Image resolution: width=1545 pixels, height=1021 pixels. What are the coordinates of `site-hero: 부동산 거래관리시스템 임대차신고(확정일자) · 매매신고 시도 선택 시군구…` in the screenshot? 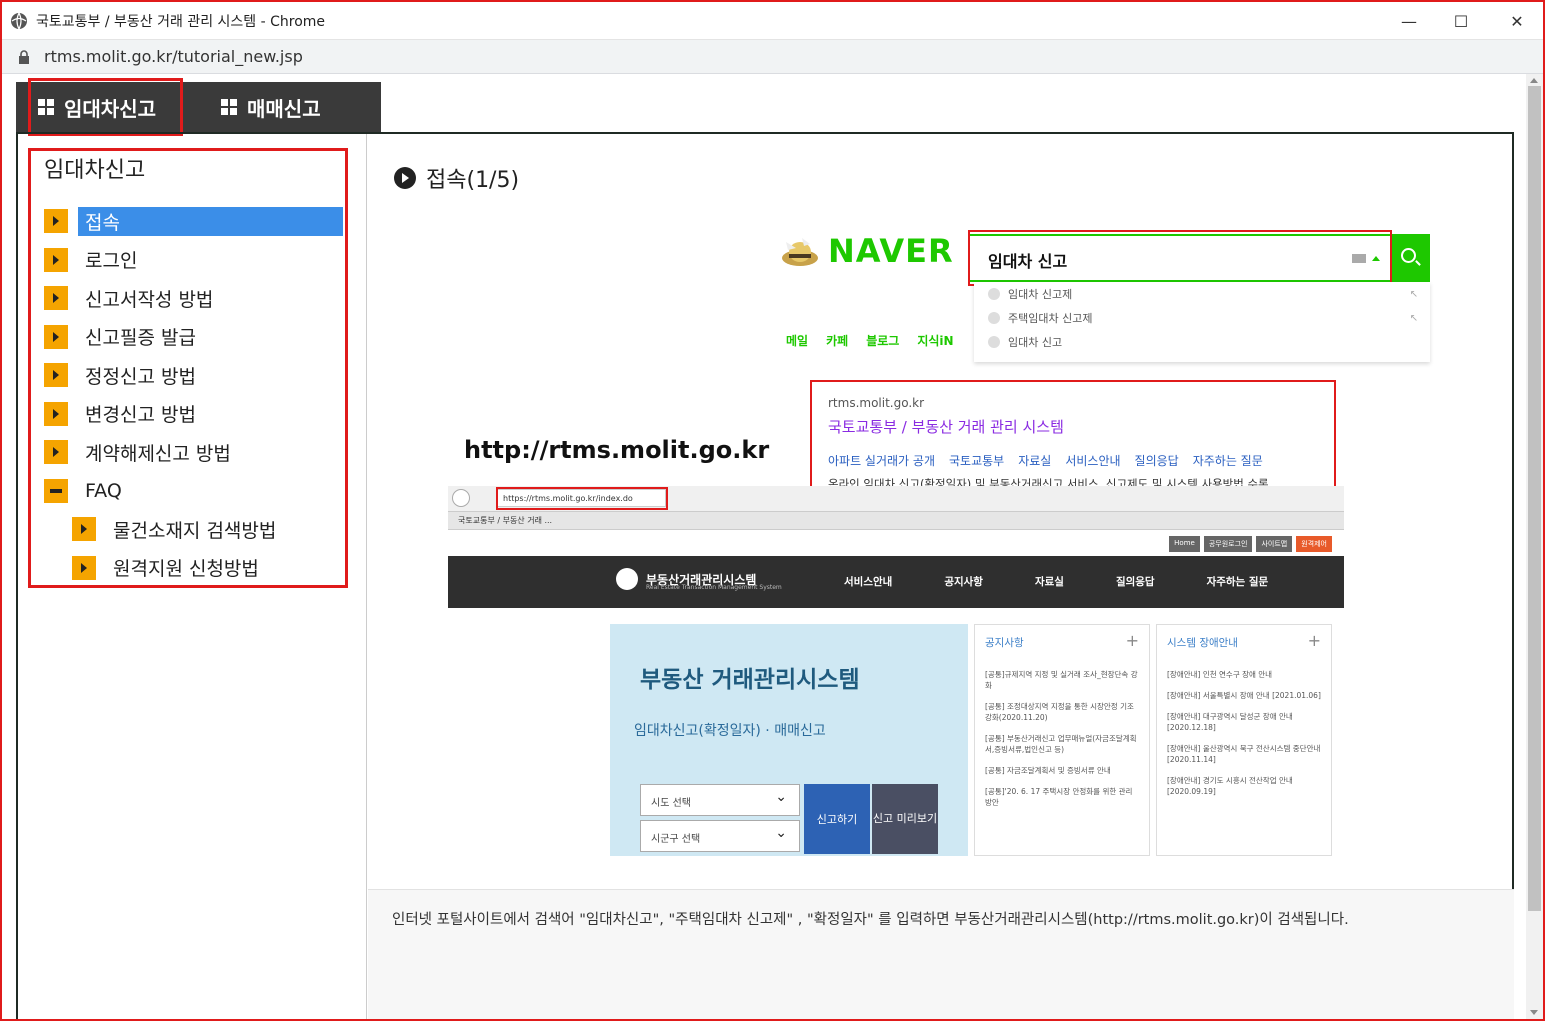 It's located at (789, 740).